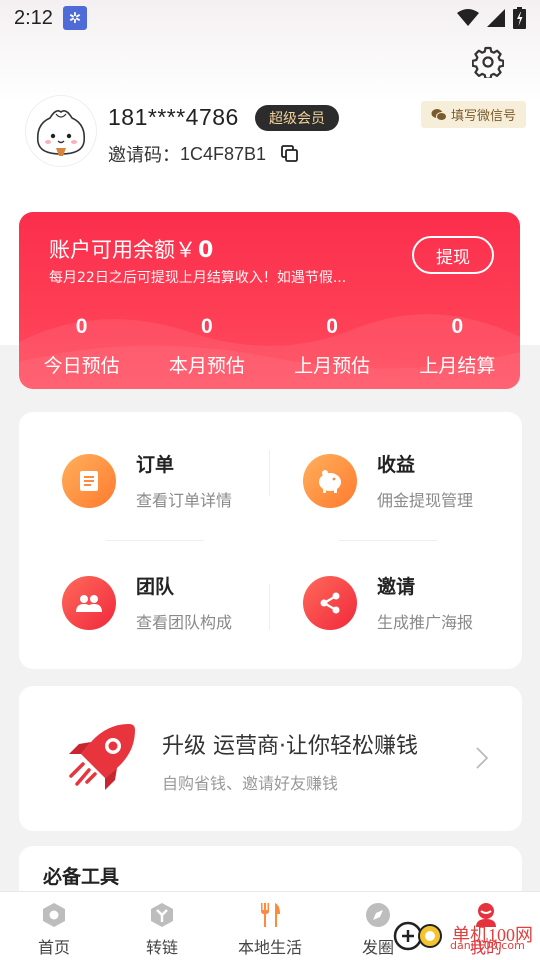 The height and width of the screenshot is (960, 540). I want to click on menu-title: 团队, so click(155, 587).